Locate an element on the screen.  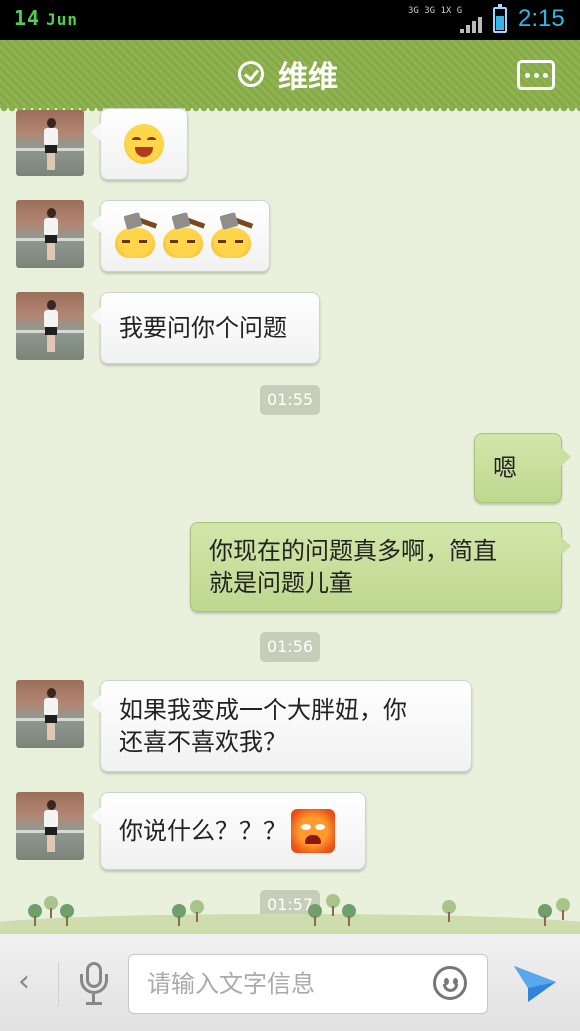
header-title-group: 维维 is located at coordinates (288, 74).